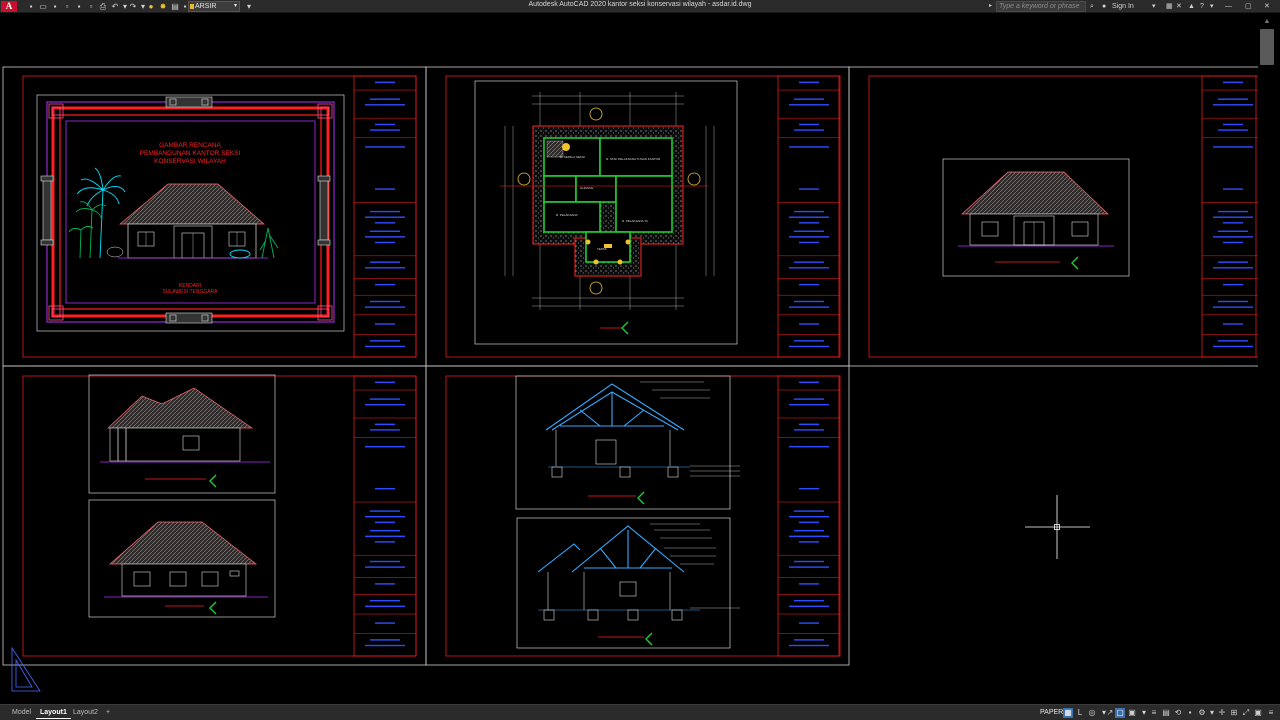 The image size is (1280, 720). I want to click on layer-icon: ▤, so click(175, 6).